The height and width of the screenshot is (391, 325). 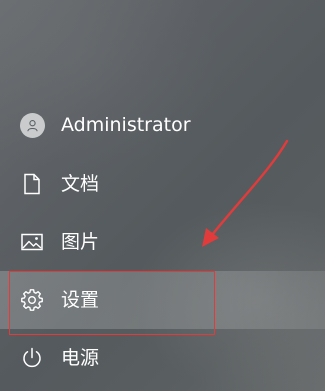 What do you see at coordinates (80, 300) in the screenshot?
I see `settings-label: 设置` at bounding box center [80, 300].